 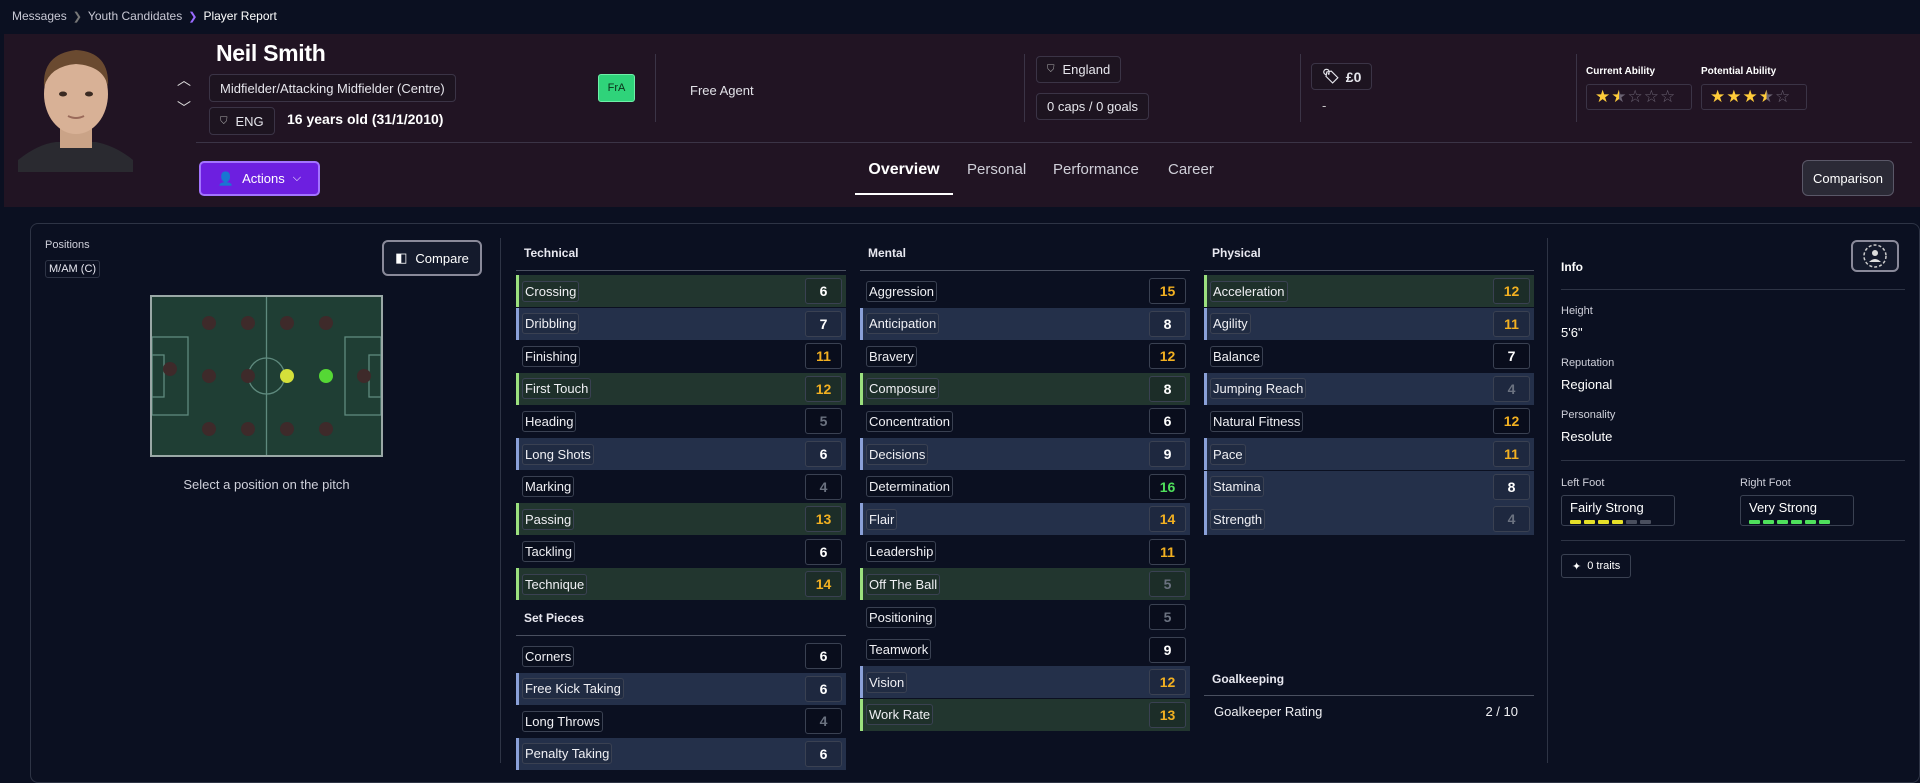 What do you see at coordinates (681, 656) in the screenshot?
I see `attribute-row: Corners 6` at bounding box center [681, 656].